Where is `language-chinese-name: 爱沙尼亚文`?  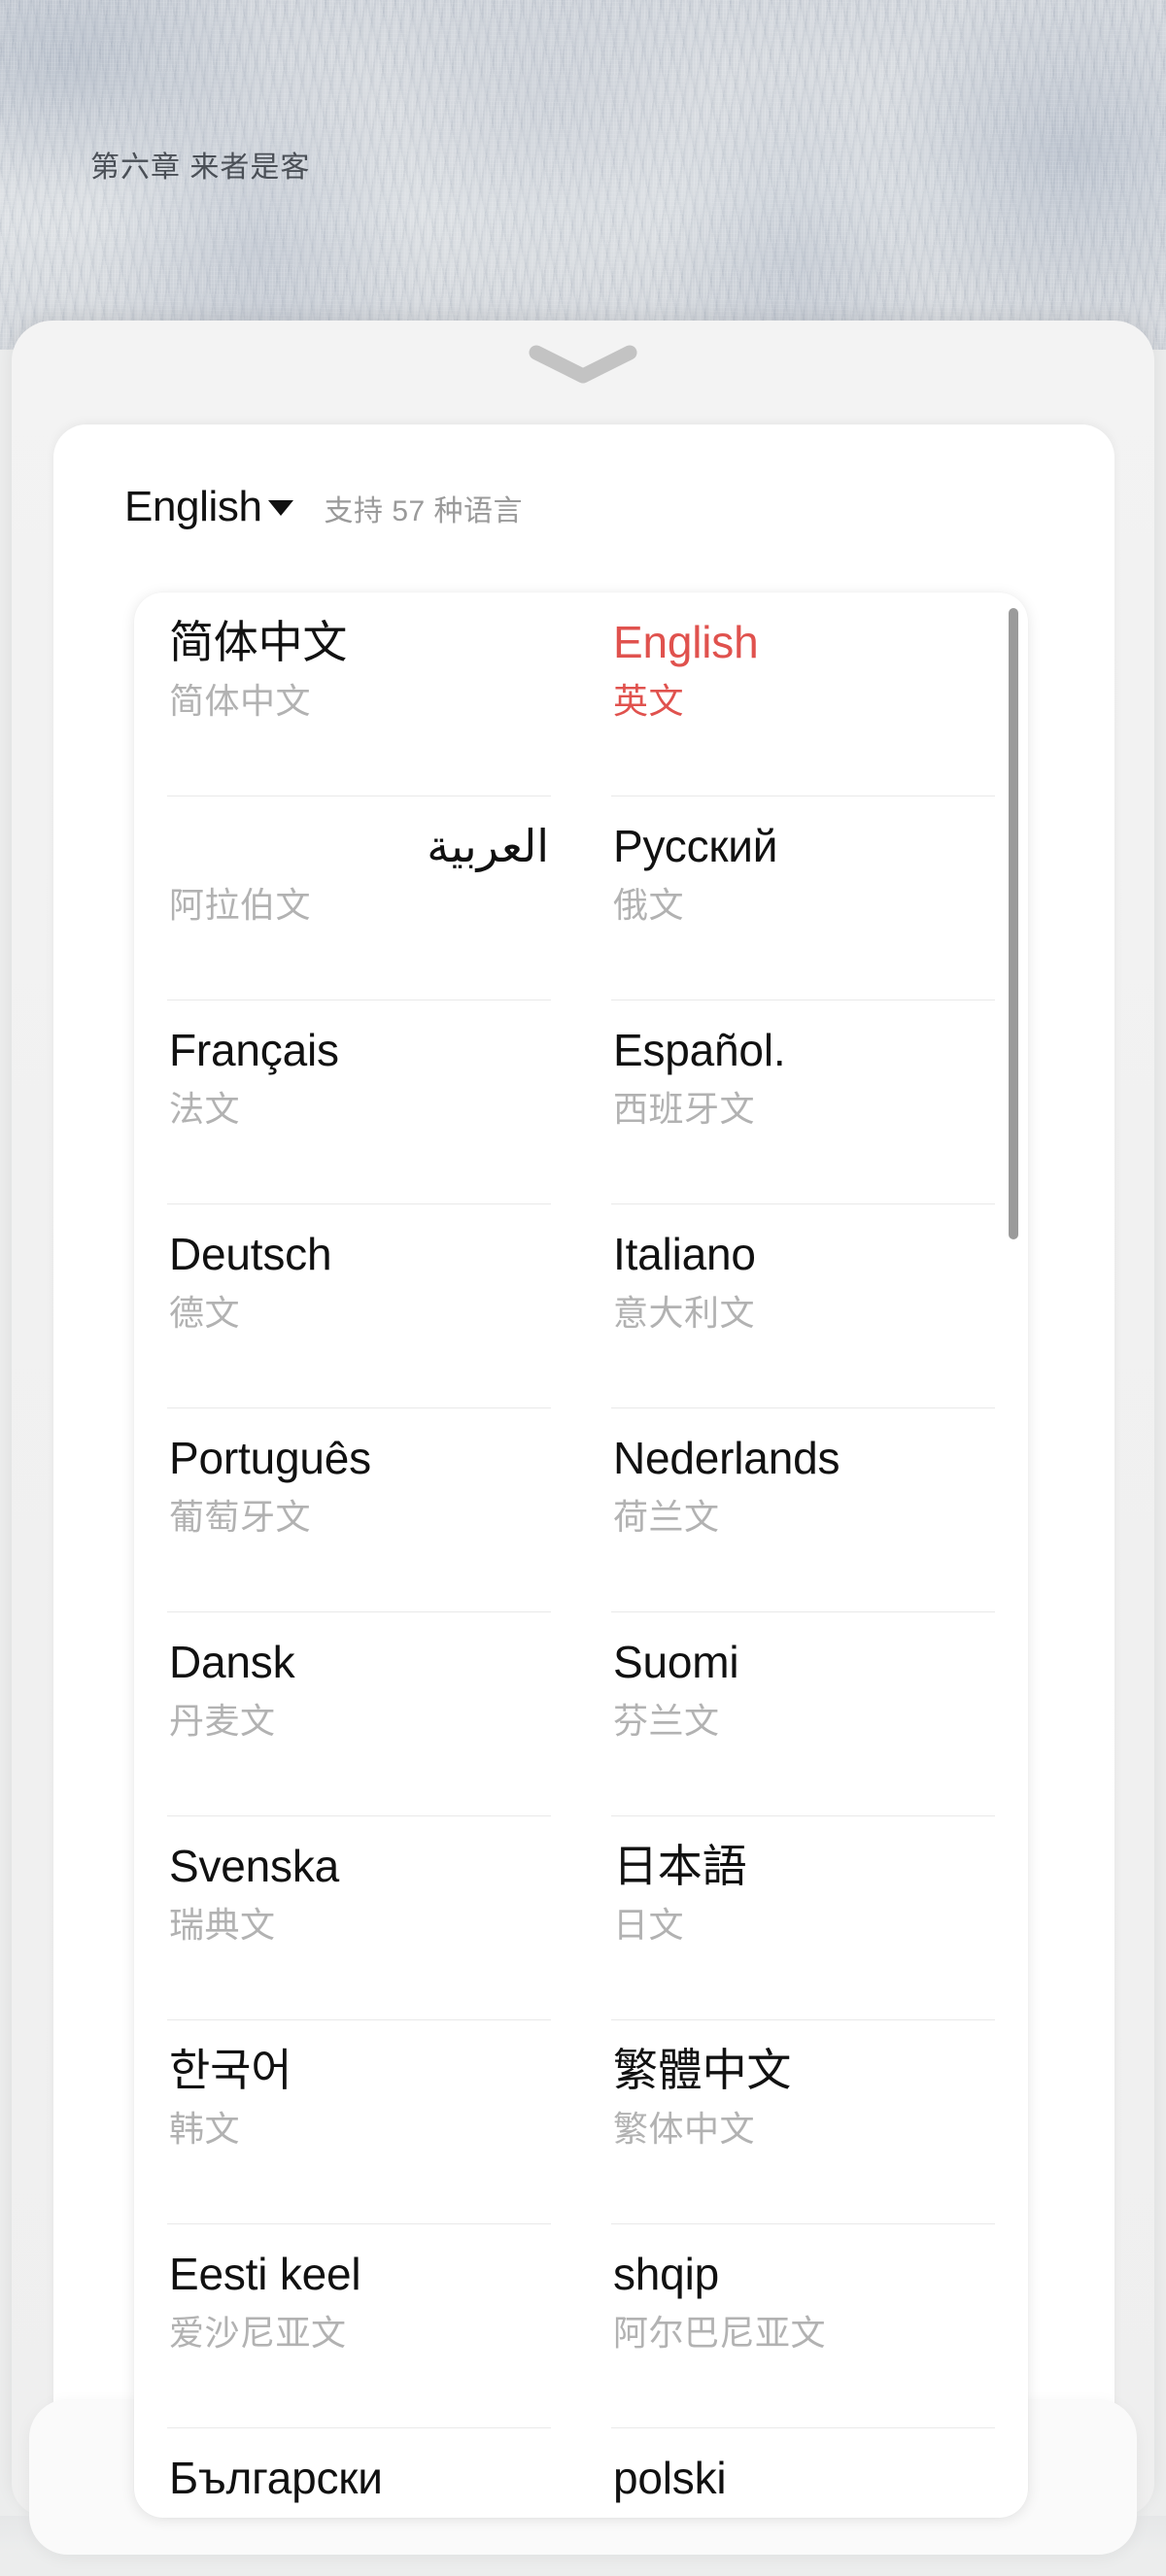
language-chinese-name: 爱沙尼亚文 is located at coordinates (258, 2332).